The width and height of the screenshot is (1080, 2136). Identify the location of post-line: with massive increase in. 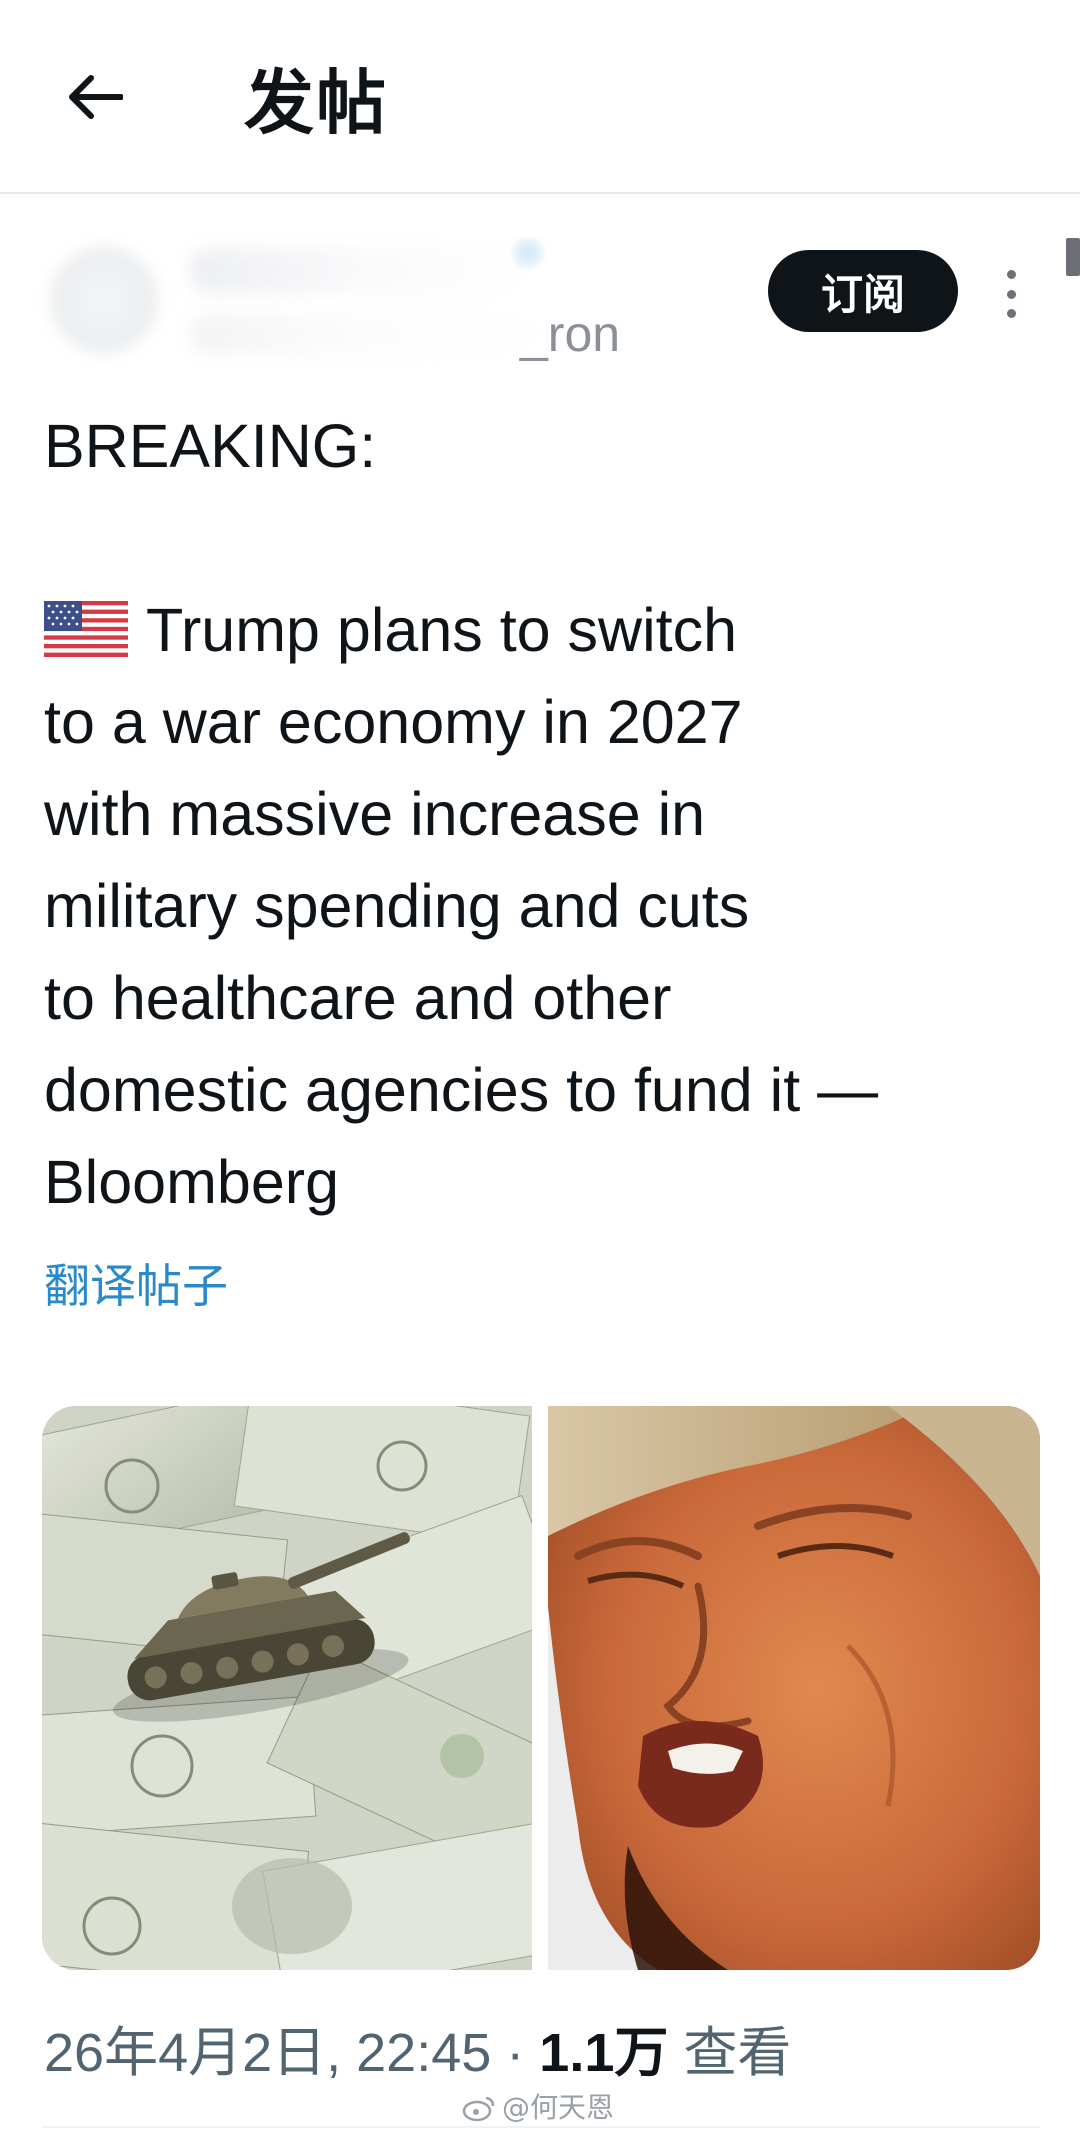
(375, 814).